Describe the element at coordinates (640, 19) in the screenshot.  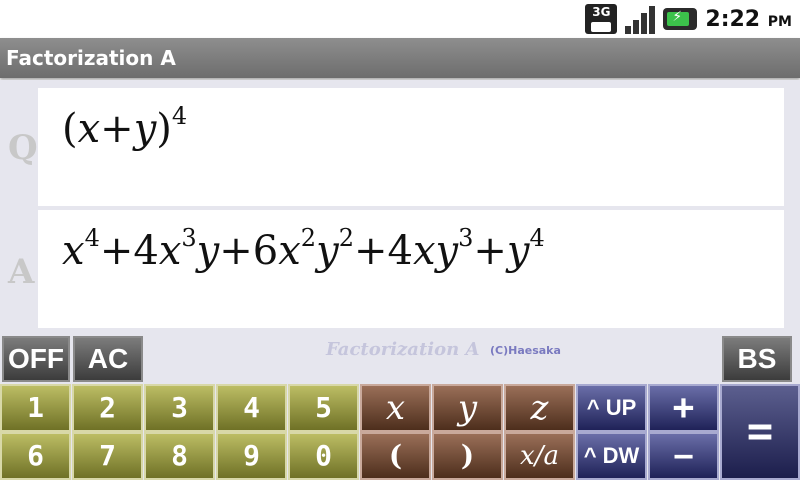
I see `signal-icon` at that location.